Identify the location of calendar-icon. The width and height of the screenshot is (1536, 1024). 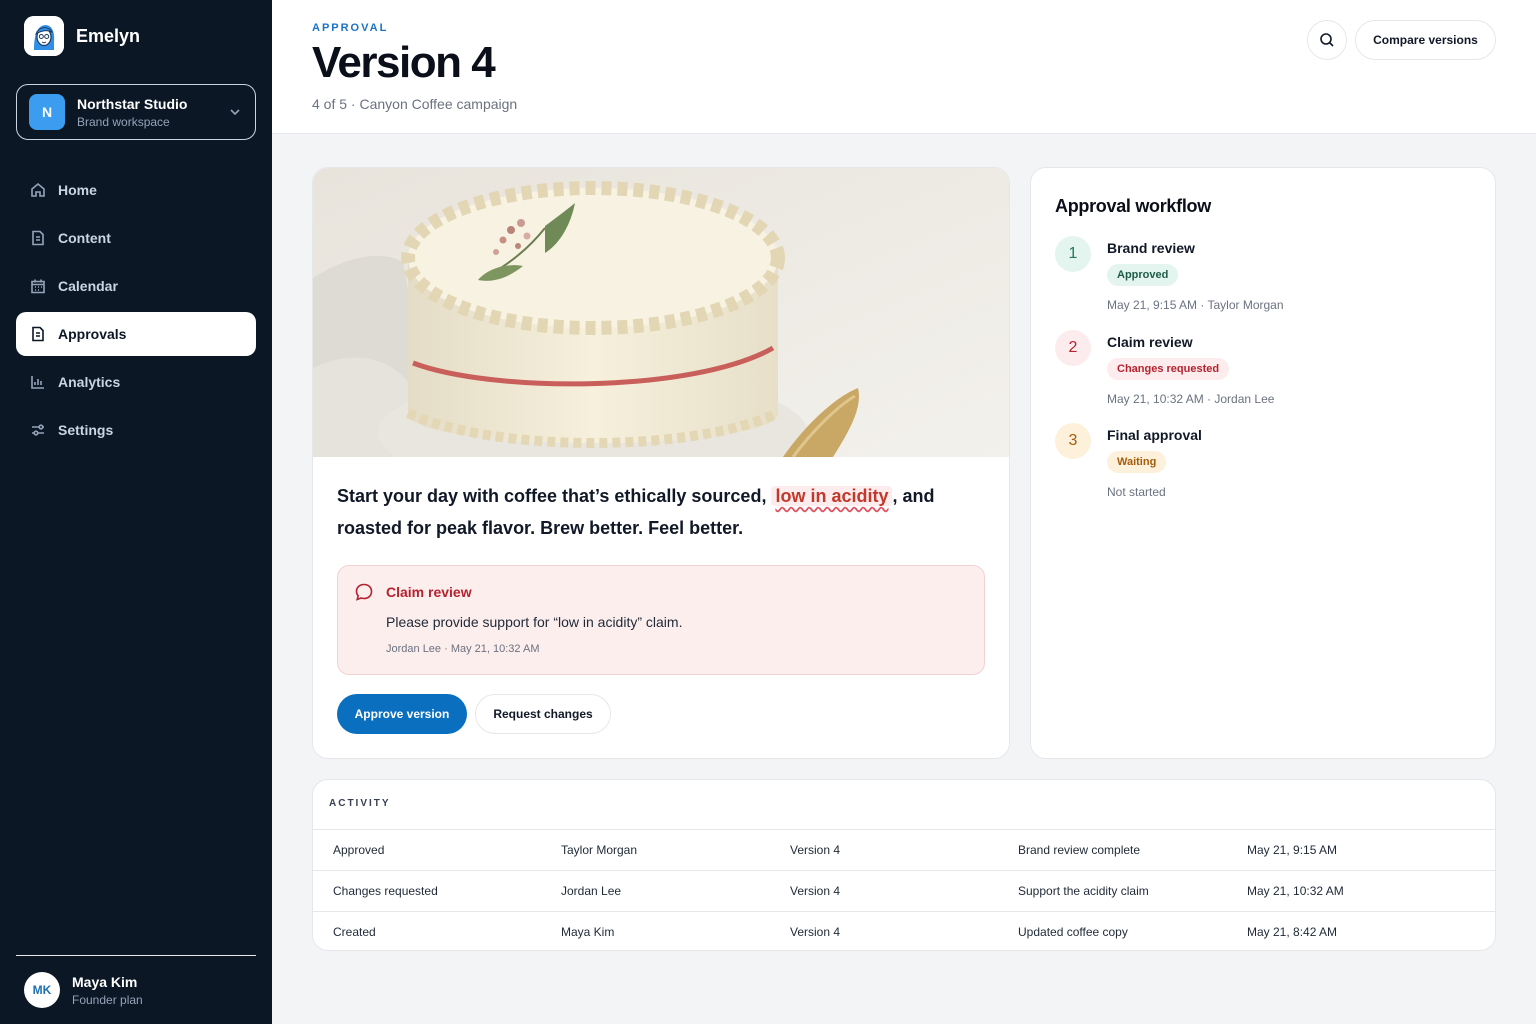
(38, 286).